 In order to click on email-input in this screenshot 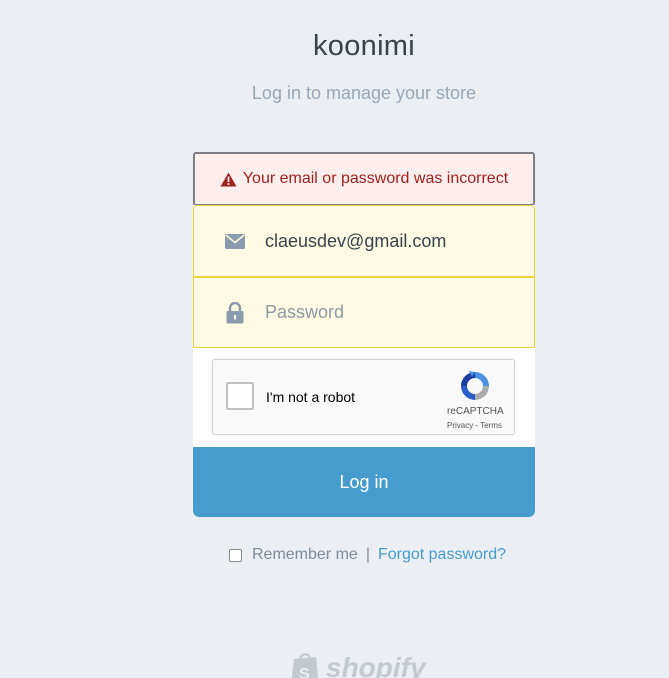, I will do `click(390, 241)`.